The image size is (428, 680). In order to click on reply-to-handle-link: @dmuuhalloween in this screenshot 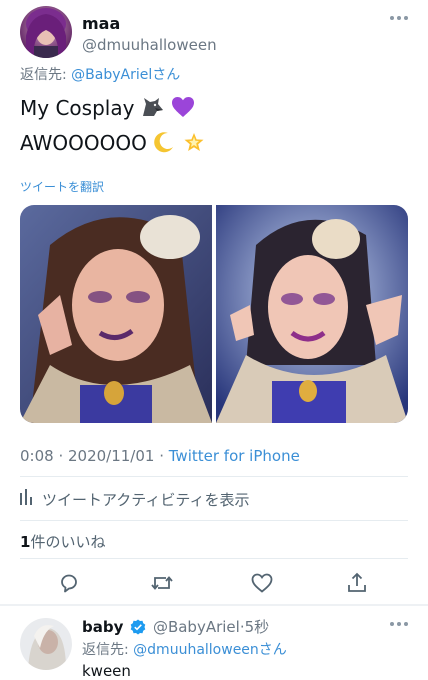, I will do `click(196, 650)`.